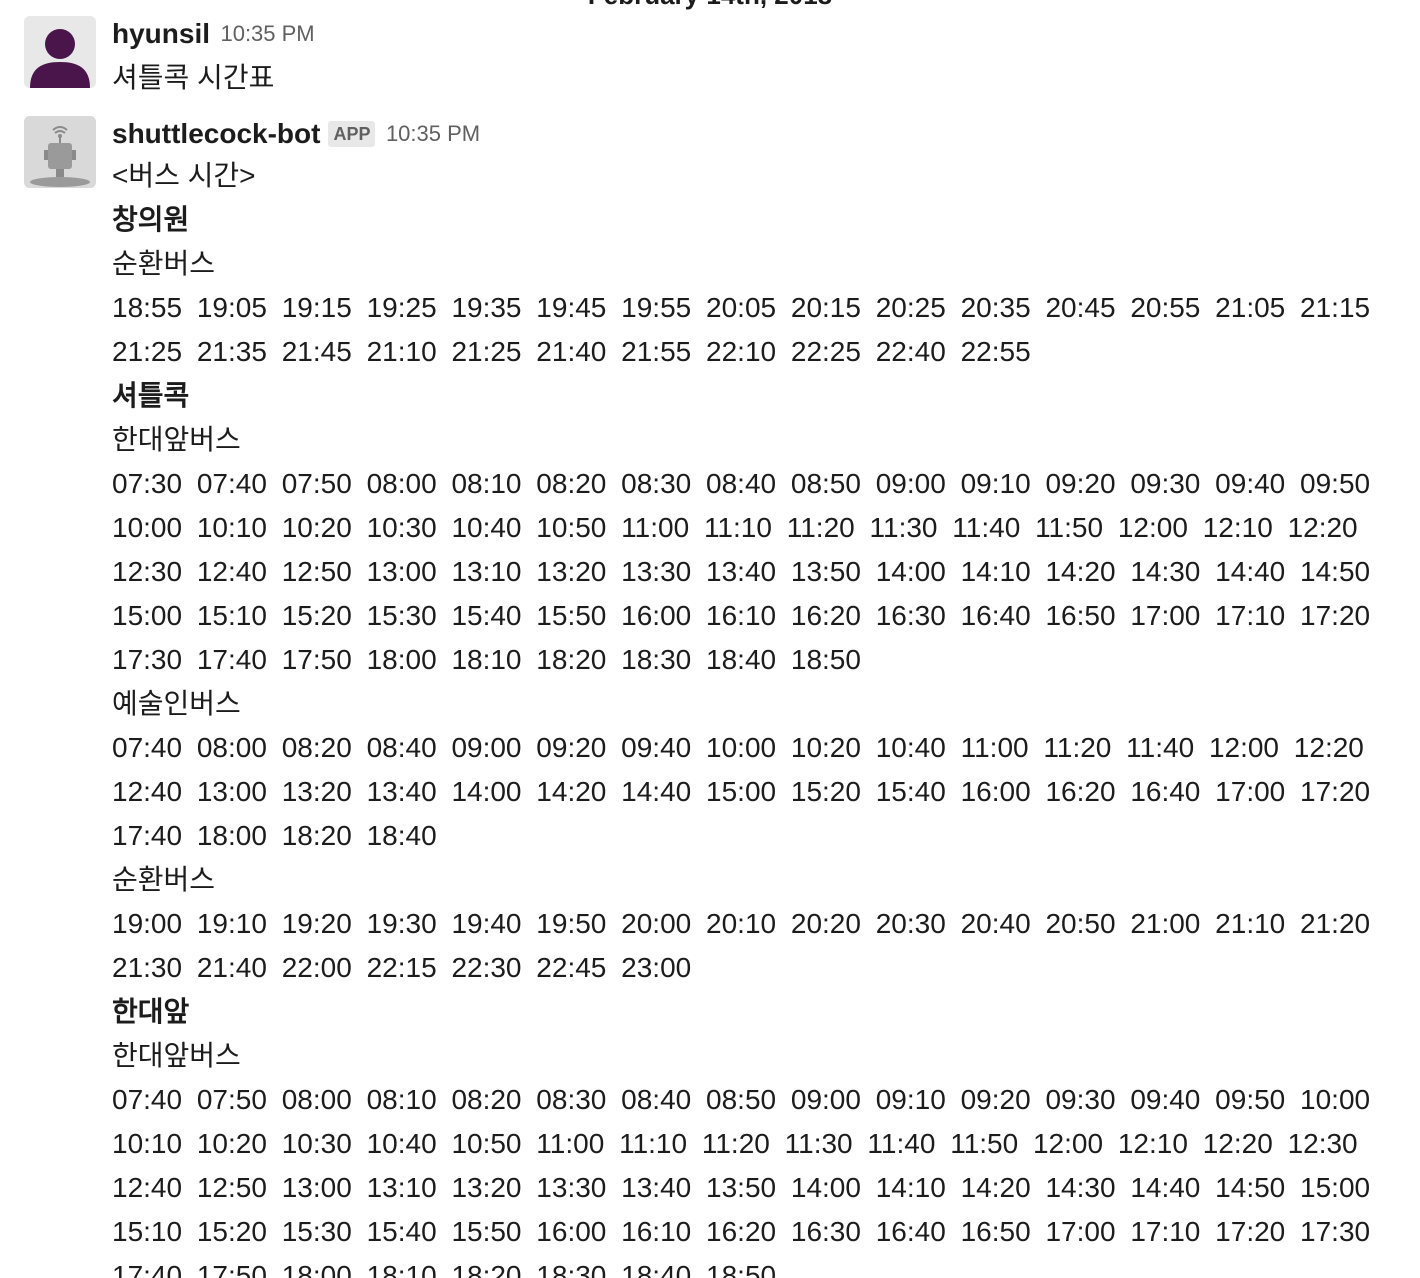  Describe the element at coordinates (825, 307) in the screenshot. I see `time-value: 20:15` at that location.